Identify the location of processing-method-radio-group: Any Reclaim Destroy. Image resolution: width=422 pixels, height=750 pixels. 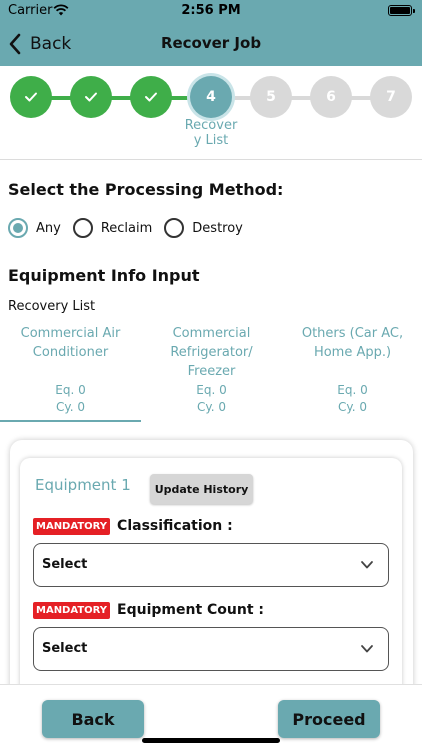
(131, 228).